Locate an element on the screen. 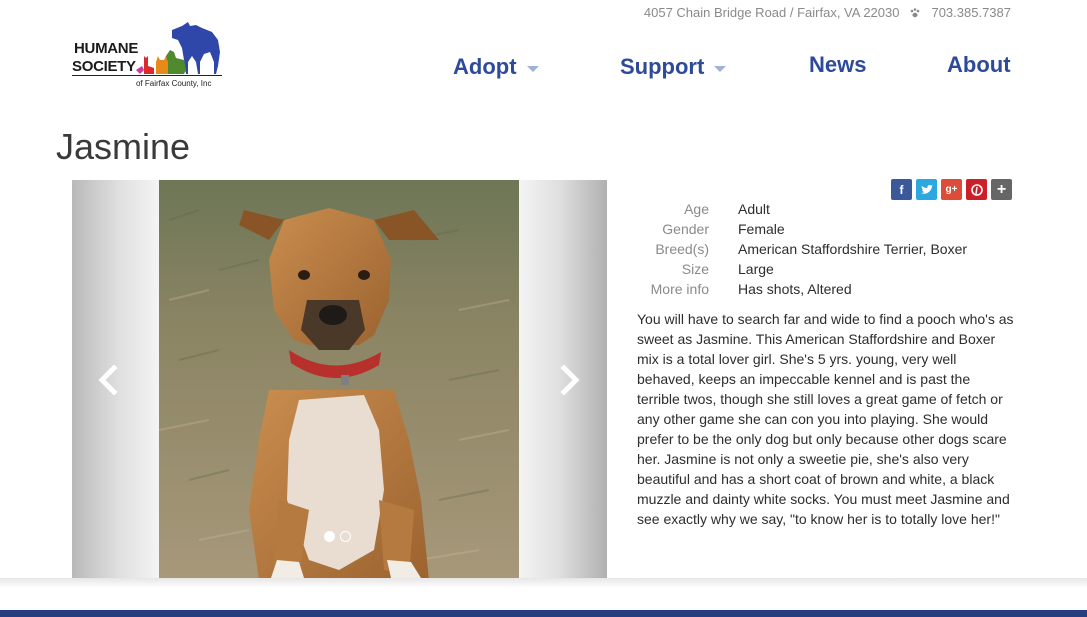 This screenshot has width=1087, height=617. detail-row-more-info: More info Has shots, Altered is located at coordinates (802, 289).